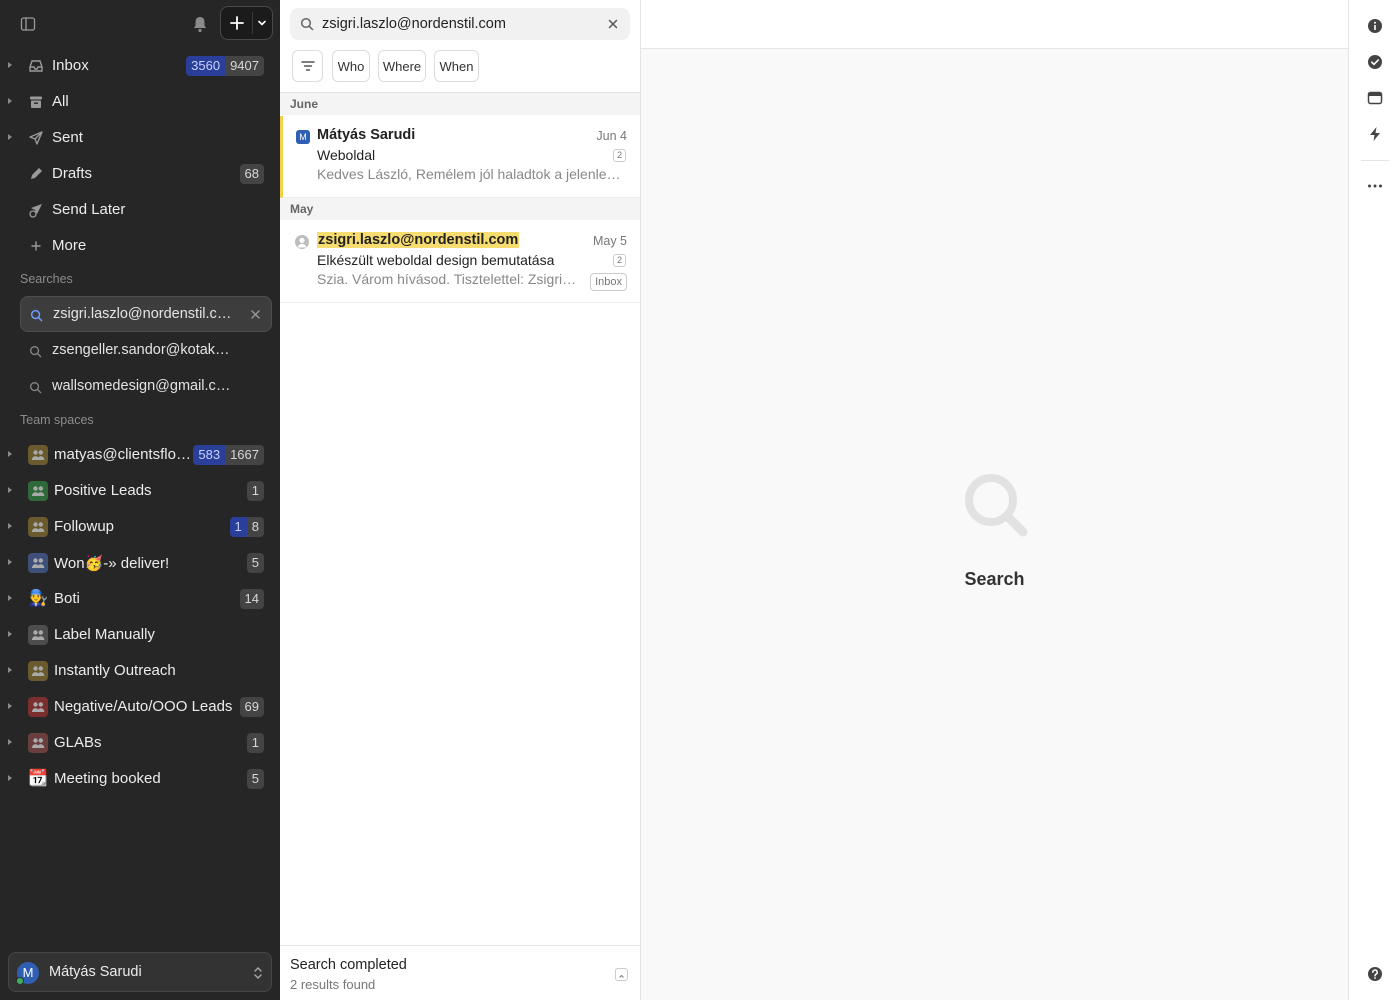 This screenshot has height=1000, width=1400. I want to click on send-later-icon, so click(35, 211).